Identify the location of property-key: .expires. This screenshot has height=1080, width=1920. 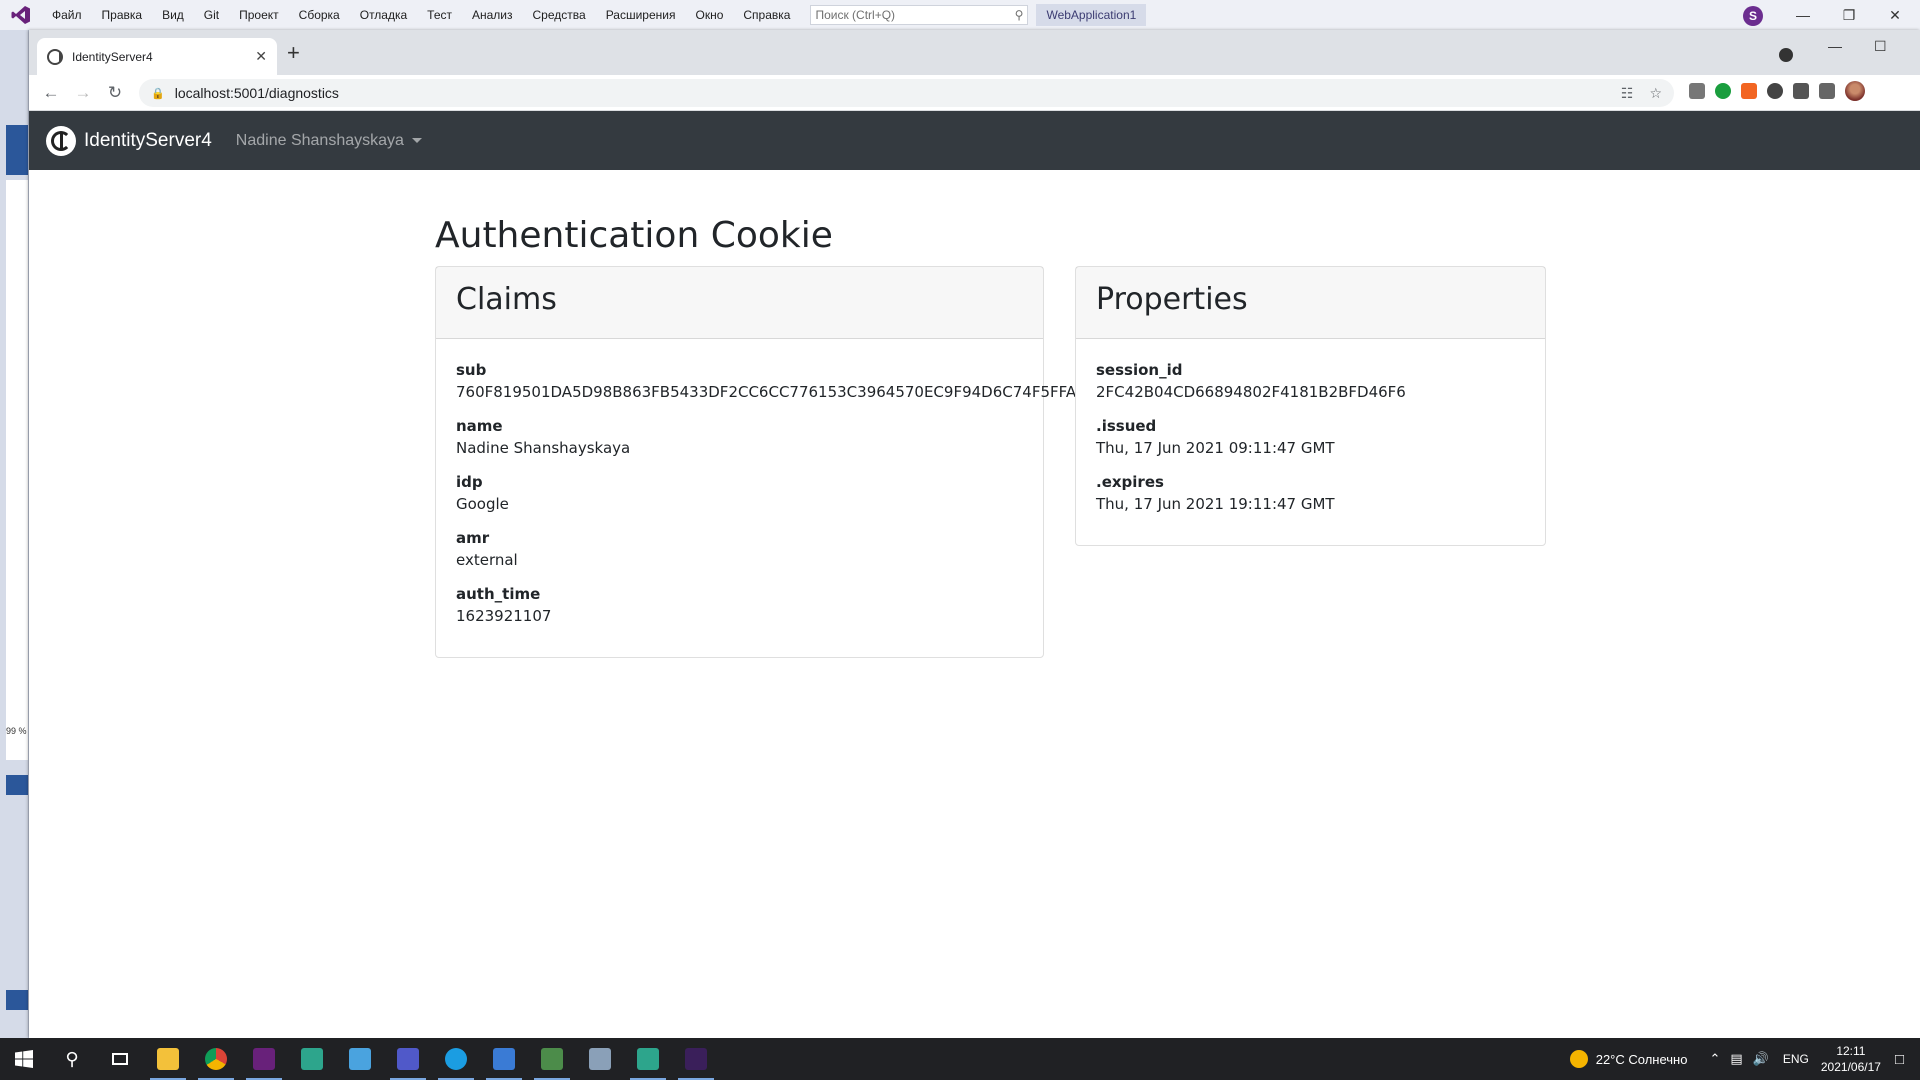
(1130, 482).